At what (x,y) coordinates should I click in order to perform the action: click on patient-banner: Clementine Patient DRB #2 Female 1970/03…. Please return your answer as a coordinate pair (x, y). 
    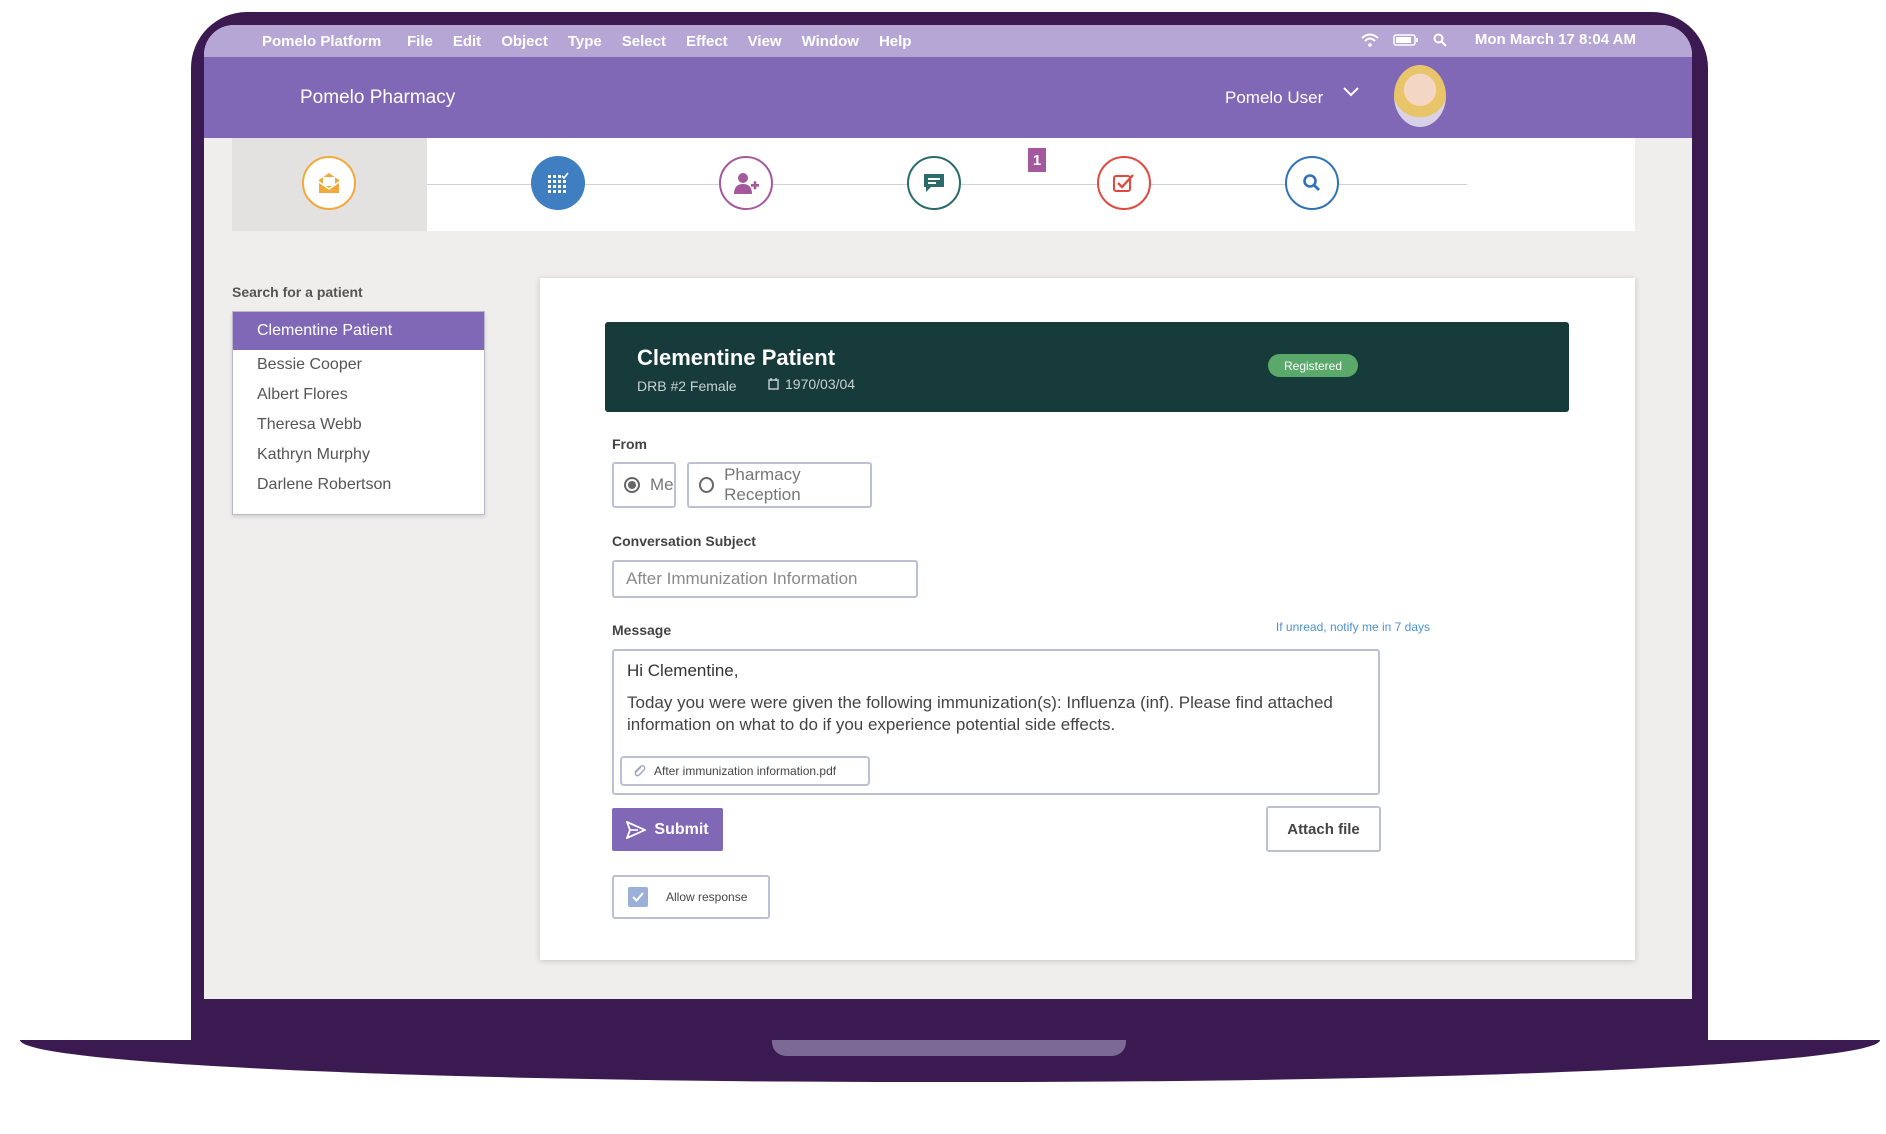
    Looking at the image, I should click on (1087, 367).